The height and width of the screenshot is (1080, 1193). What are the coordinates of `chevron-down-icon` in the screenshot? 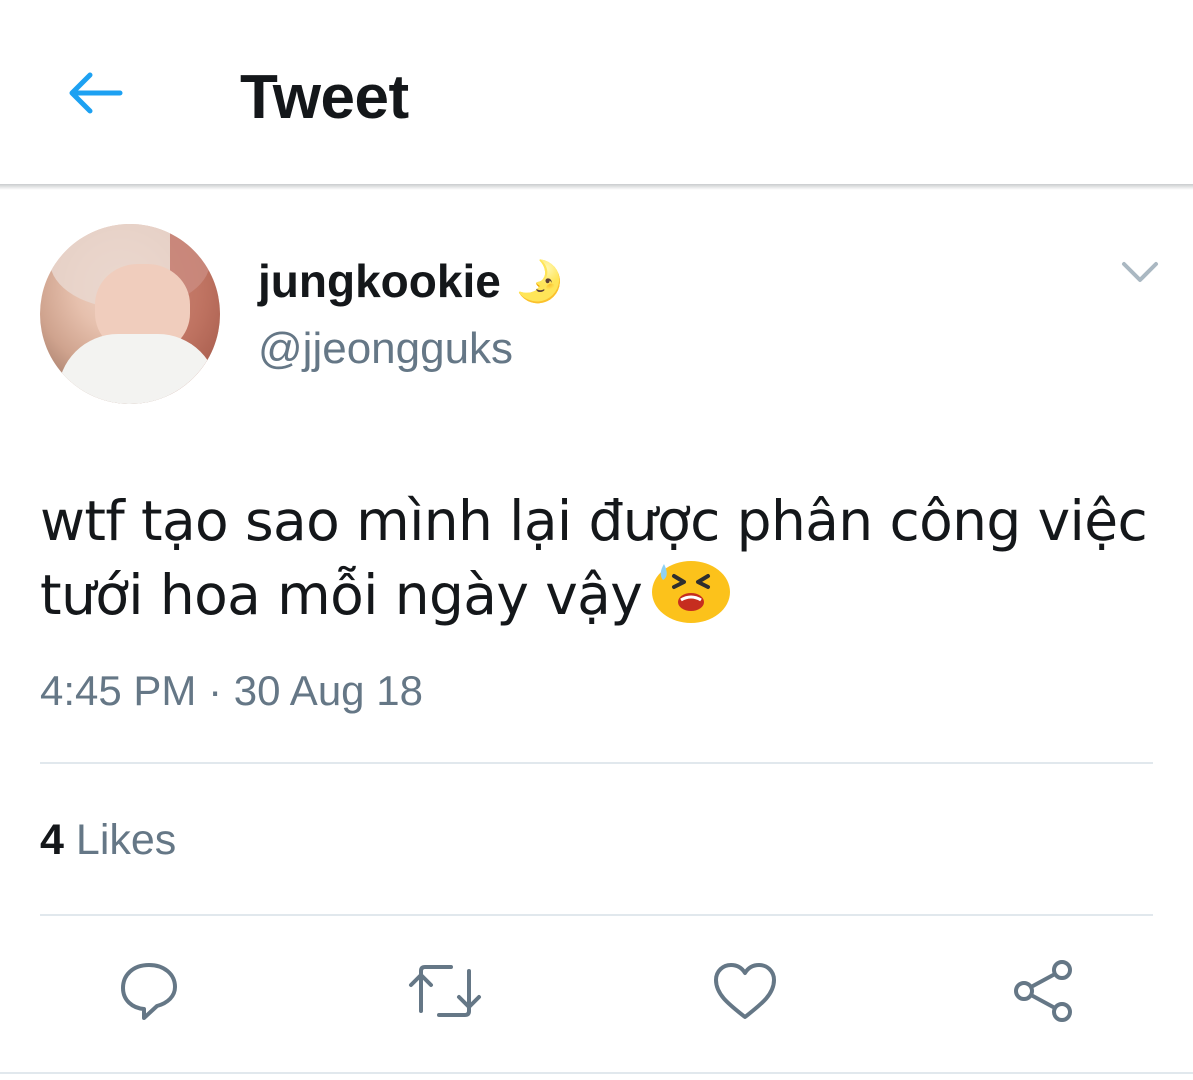 It's located at (1140, 274).